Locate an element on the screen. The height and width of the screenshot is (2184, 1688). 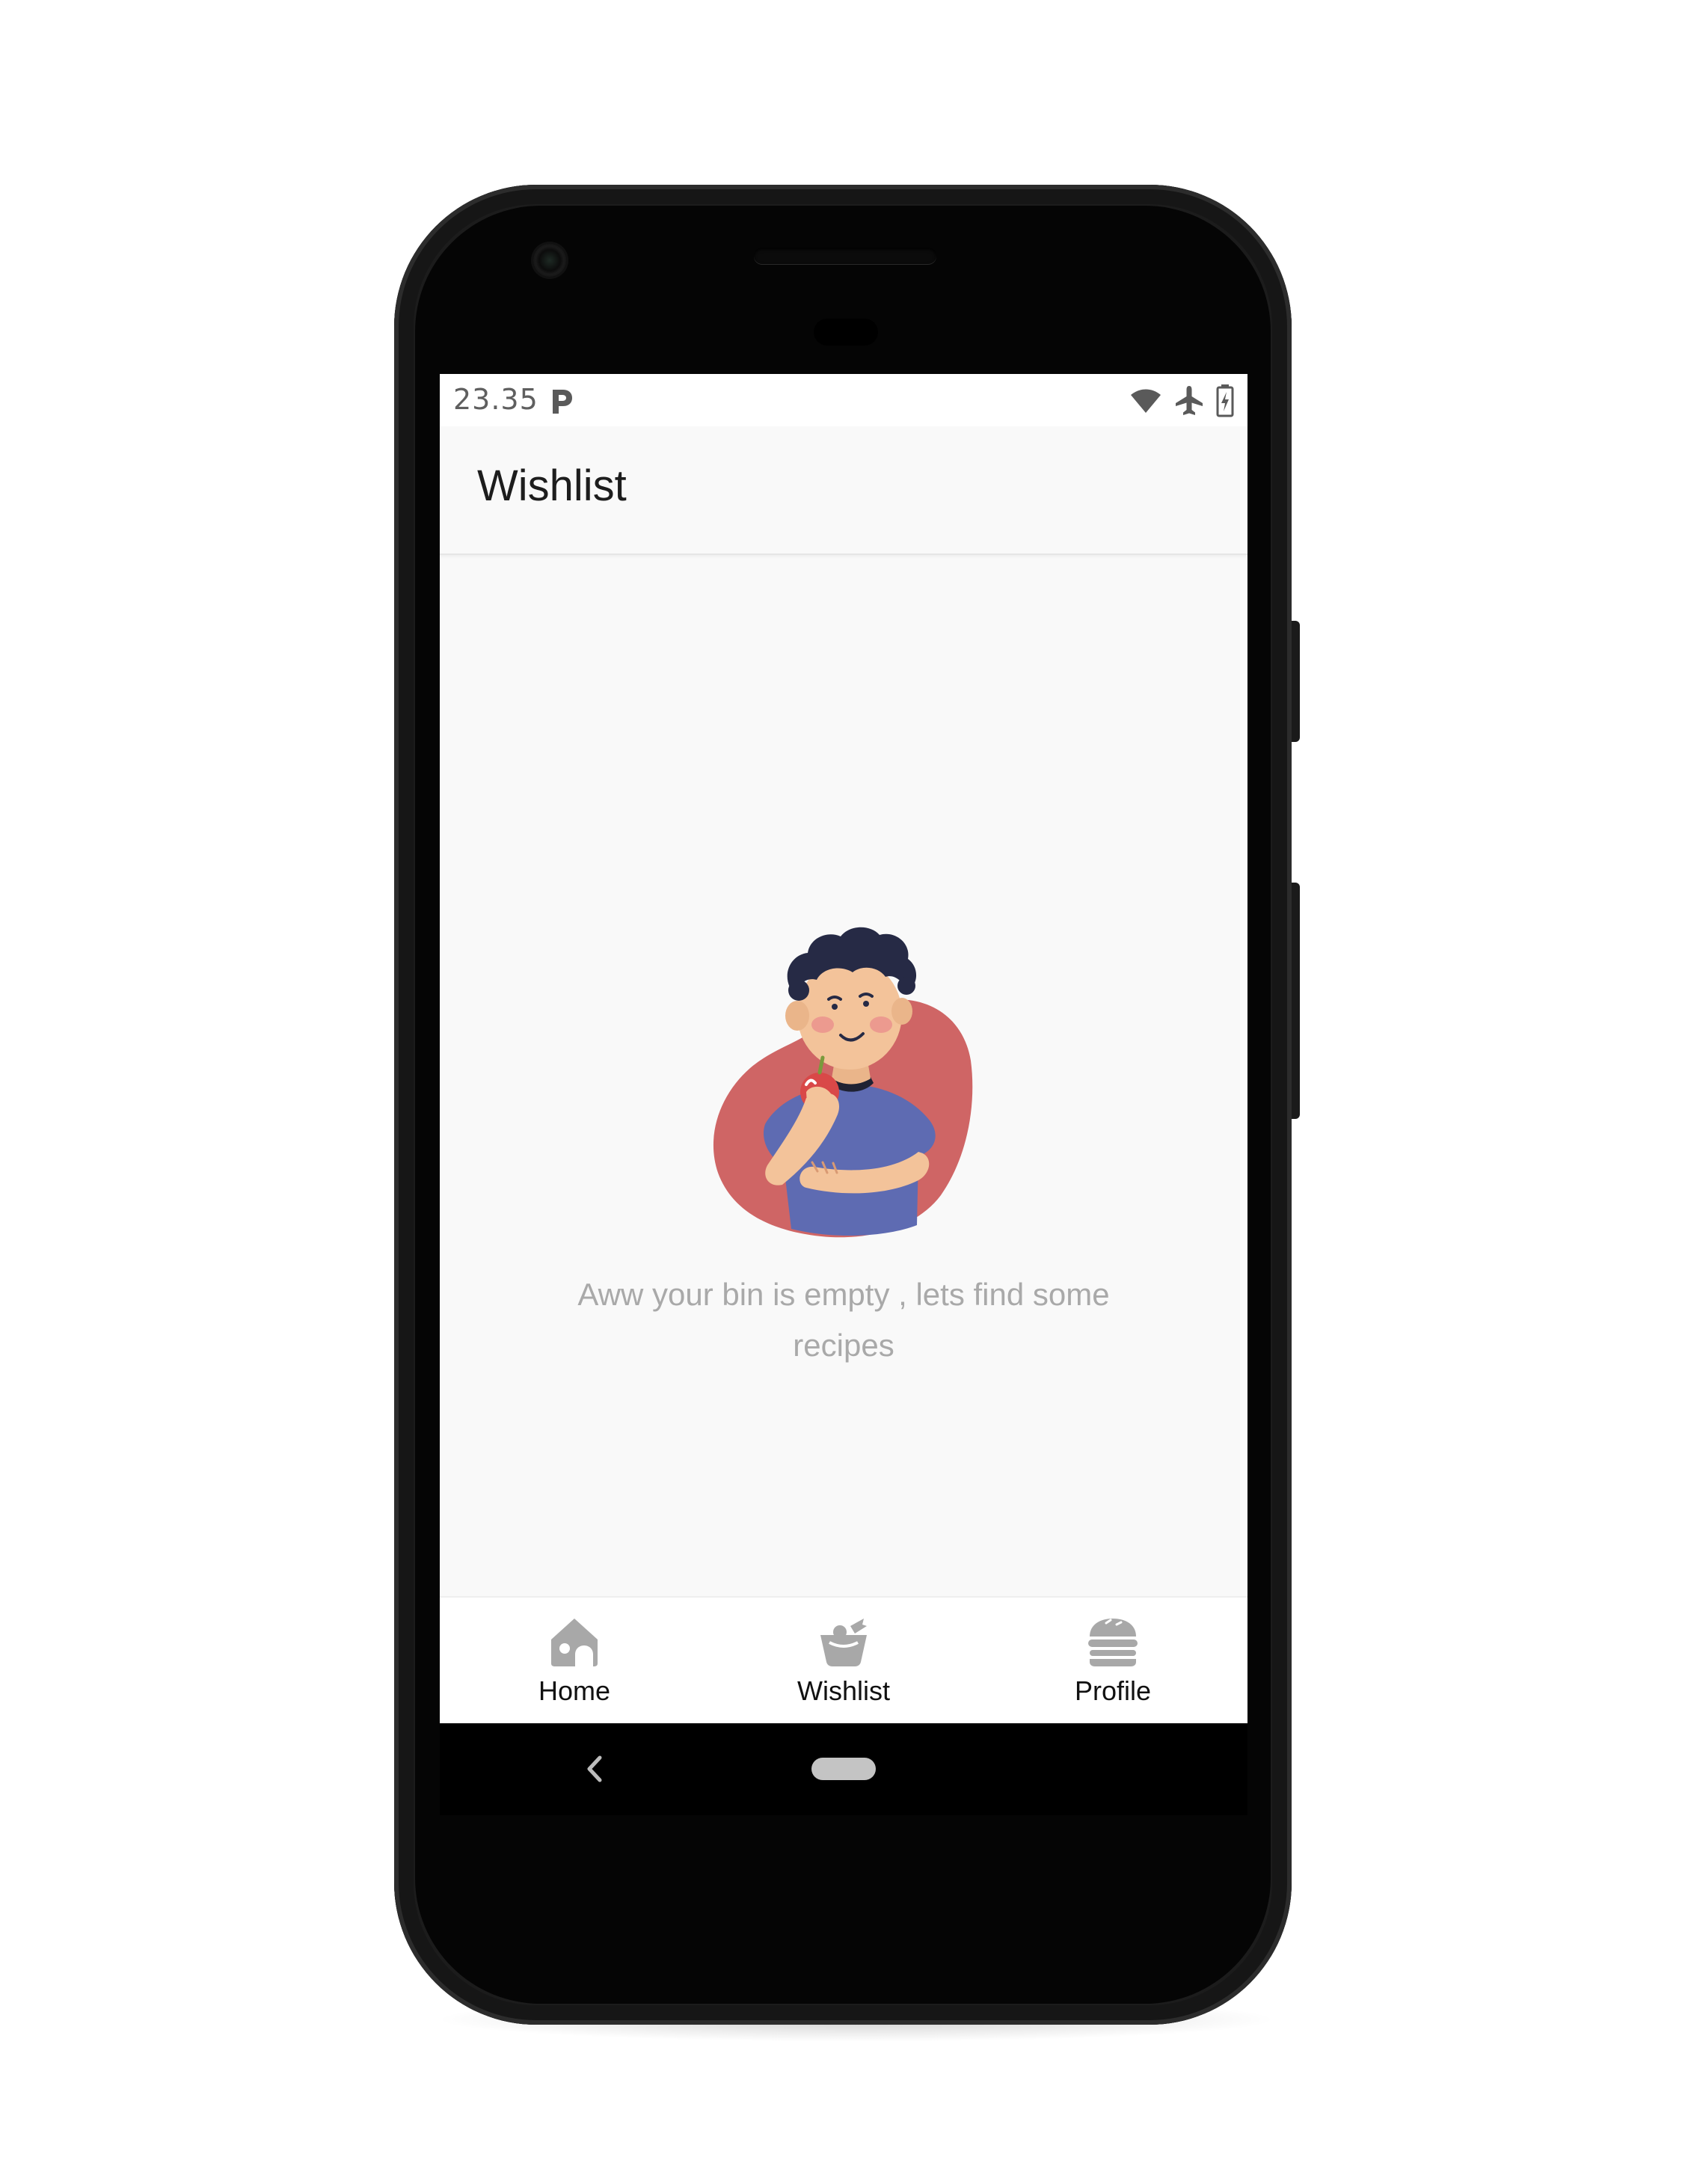
home-pill-button is located at coordinates (843, 1769).